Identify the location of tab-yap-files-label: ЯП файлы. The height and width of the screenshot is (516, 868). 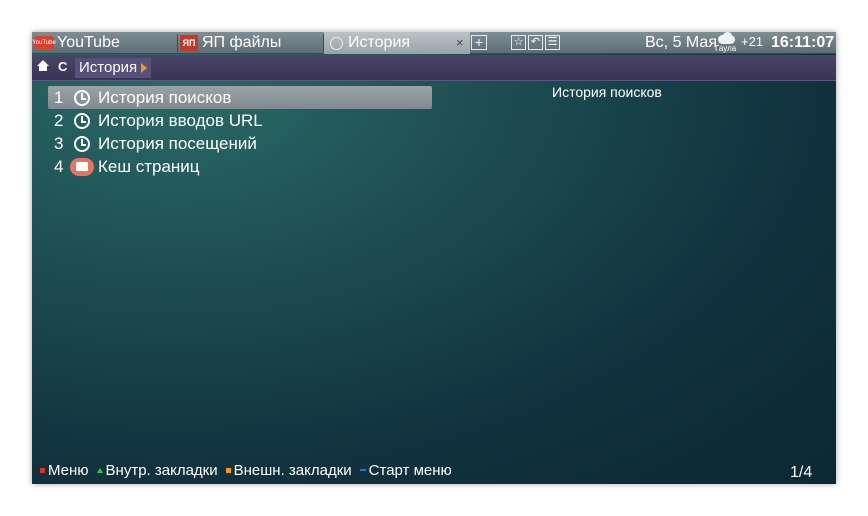
(242, 42).